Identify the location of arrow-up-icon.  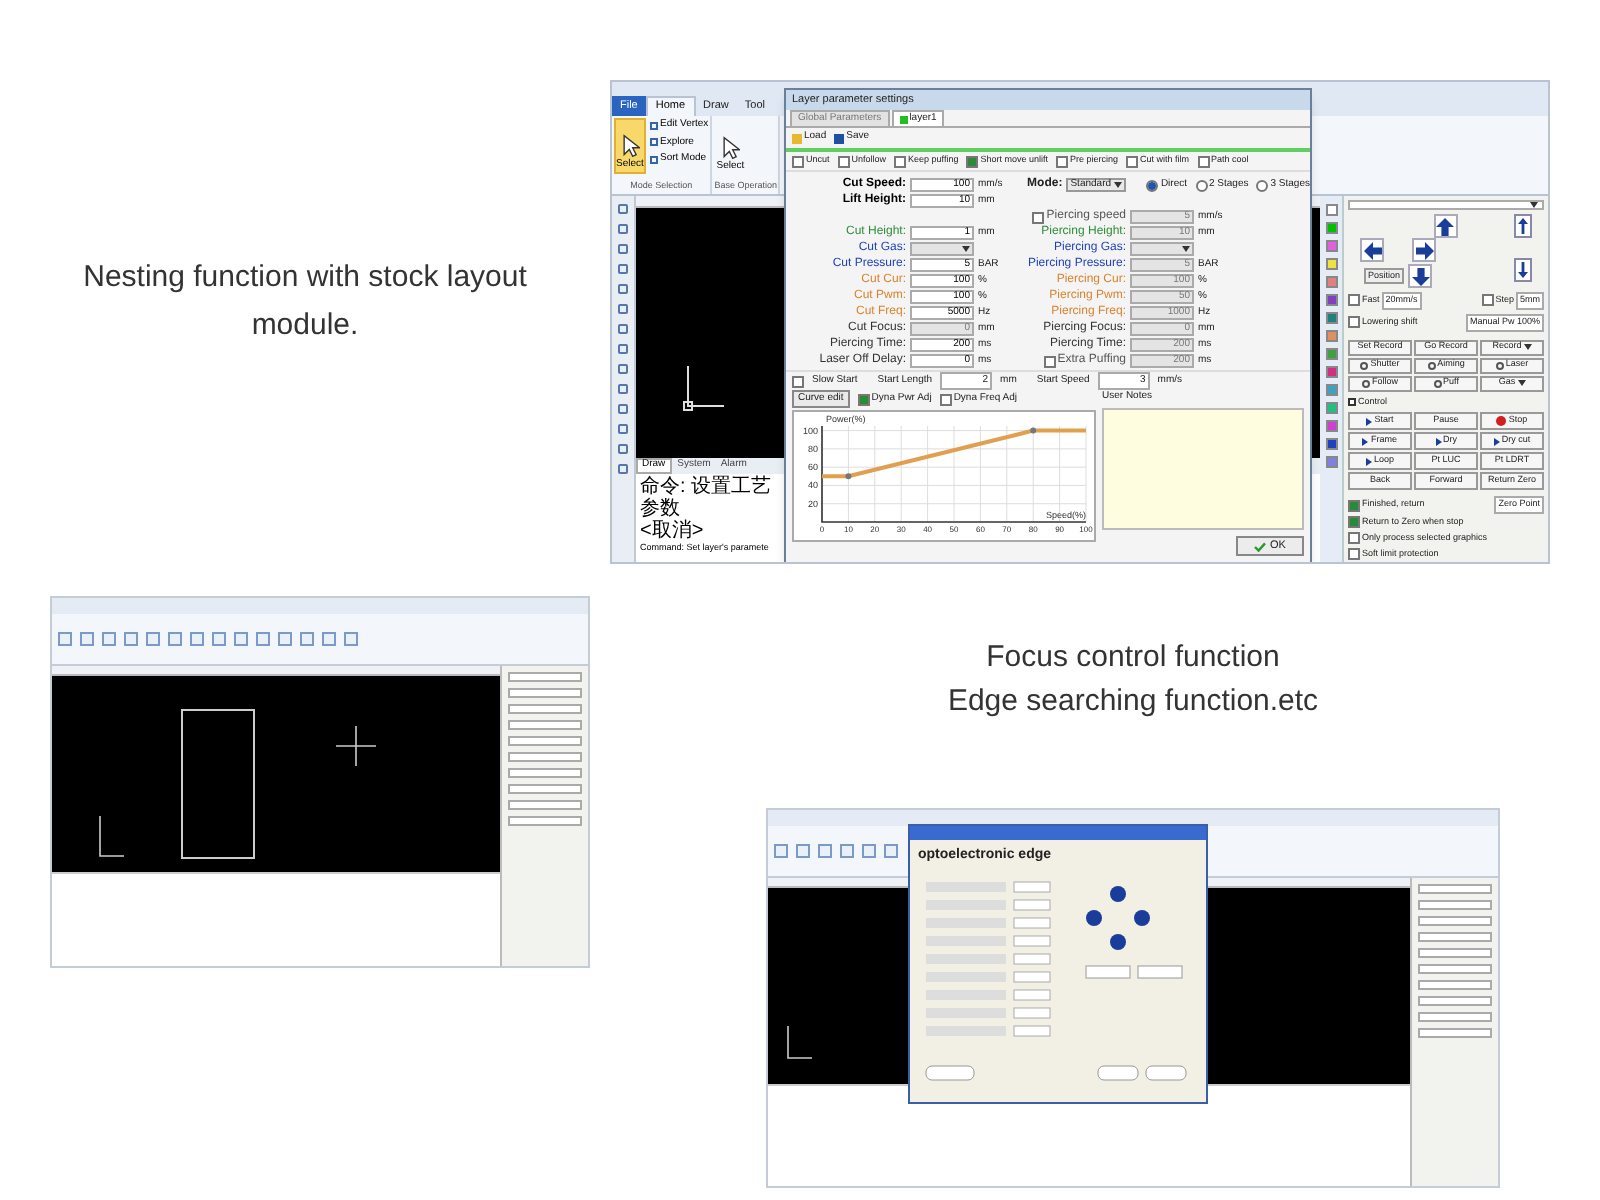
(1523, 226).